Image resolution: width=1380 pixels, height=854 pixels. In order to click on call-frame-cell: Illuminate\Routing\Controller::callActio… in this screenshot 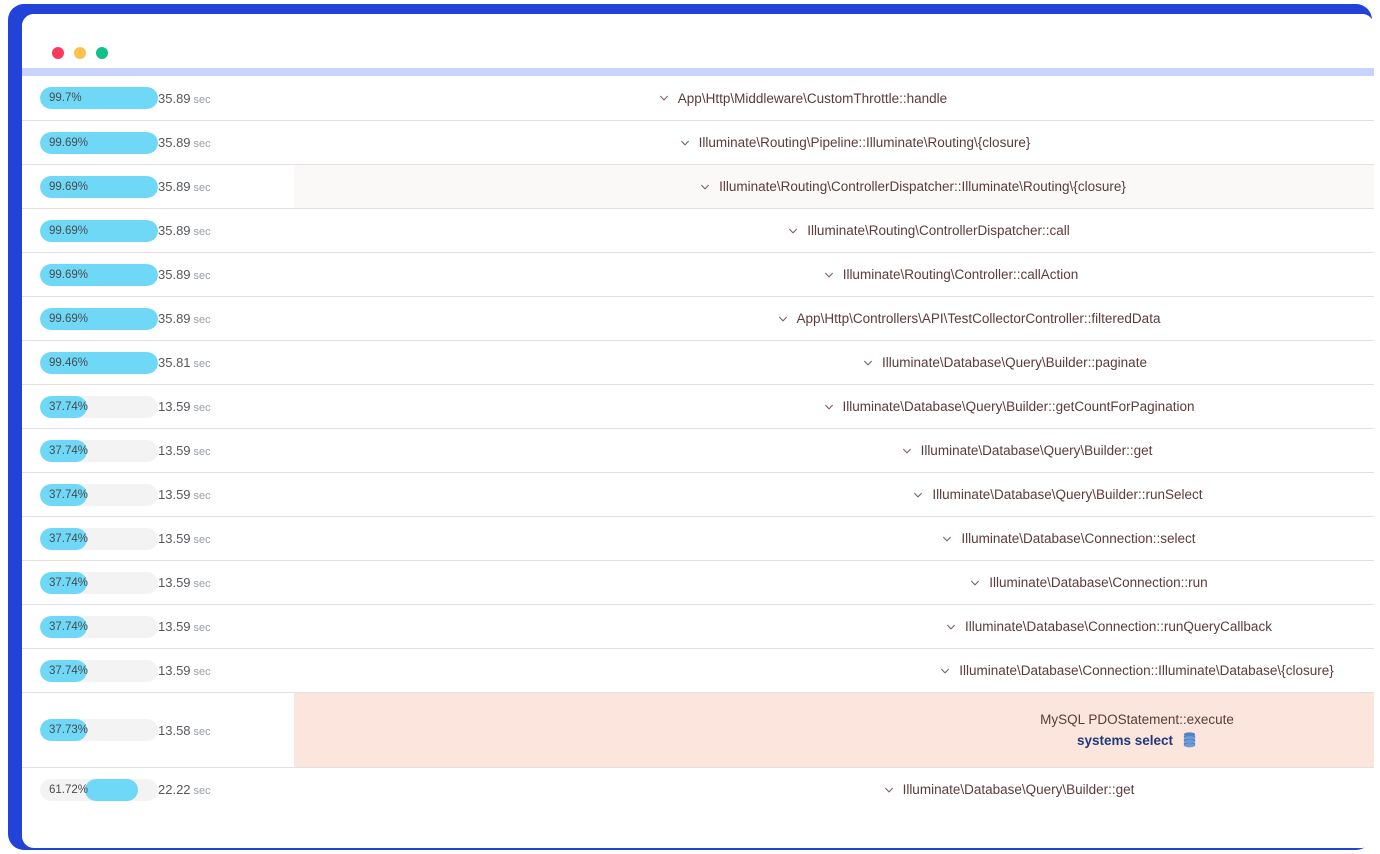, I will do `click(825, 274)`.